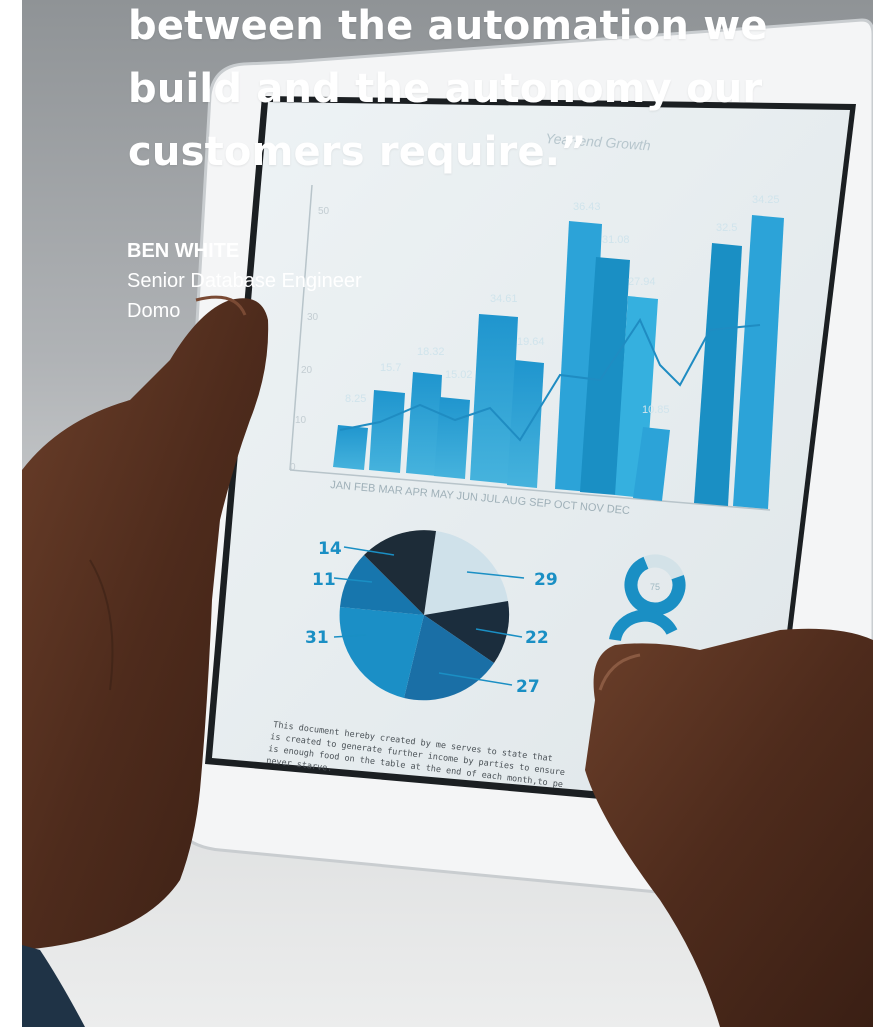  What do you see at coordinates (357, 152) in the screenshot?
I see `quote-line-3: customers require.”` at bounding box center [357, 152].